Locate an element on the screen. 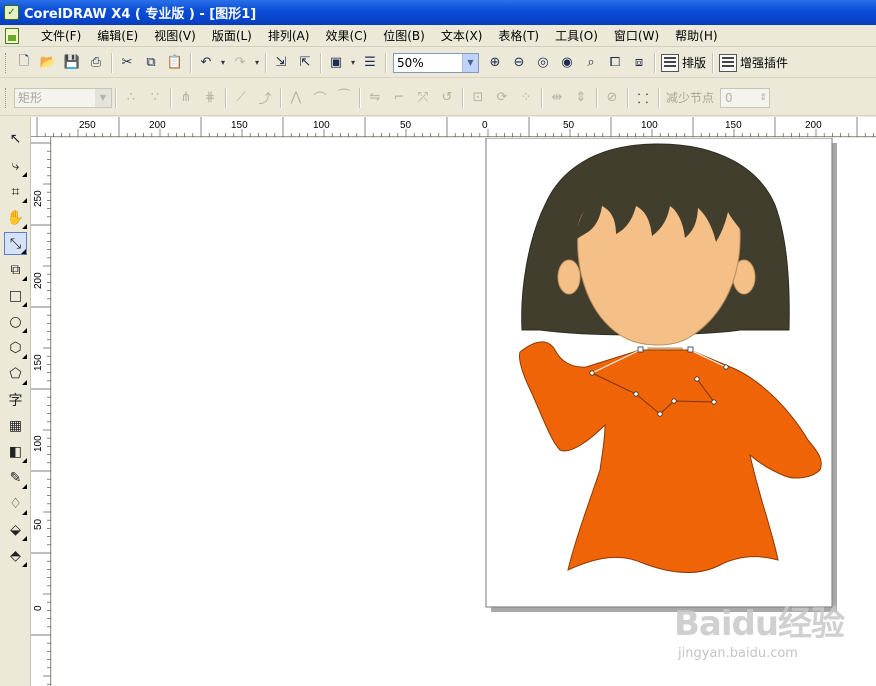 The image size is (876, 686). save-icon: 💾 is located at coordinates (72, 63).